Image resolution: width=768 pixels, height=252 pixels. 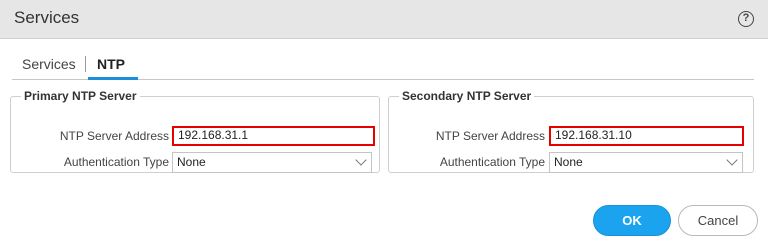 What do you see at coordinates (49, 64) in the screenshot?
I see `tab-services: Services` at bounding box center [49, 64].